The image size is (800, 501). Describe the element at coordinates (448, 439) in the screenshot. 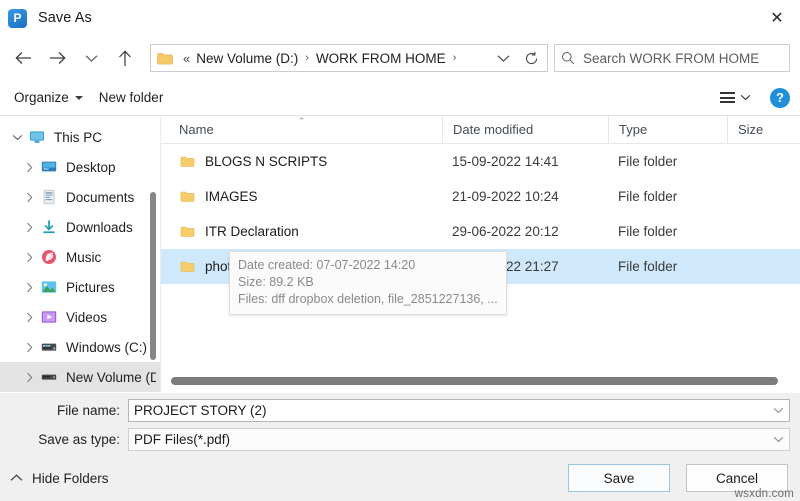

I see `save-as-type-value: PDF Files(*.pdf)` at that location.